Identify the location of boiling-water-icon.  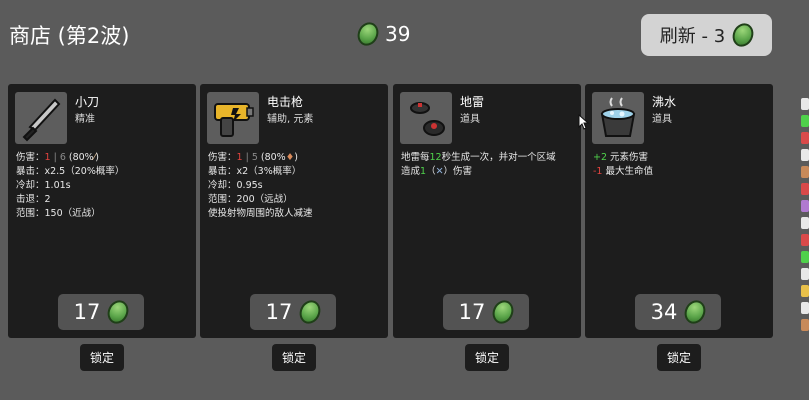
(618, 118).